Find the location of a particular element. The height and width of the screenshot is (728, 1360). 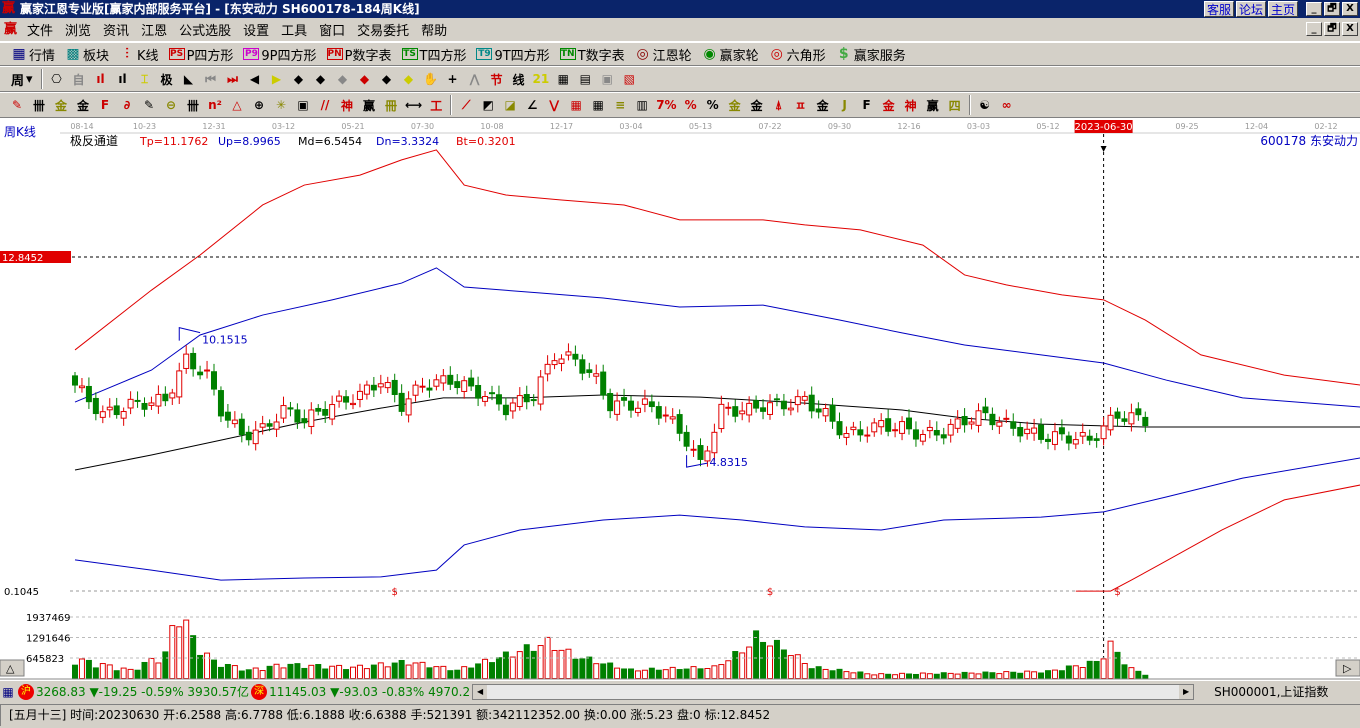

draw-tool-icon-21: ◩ is located at coordinates (488, 105).